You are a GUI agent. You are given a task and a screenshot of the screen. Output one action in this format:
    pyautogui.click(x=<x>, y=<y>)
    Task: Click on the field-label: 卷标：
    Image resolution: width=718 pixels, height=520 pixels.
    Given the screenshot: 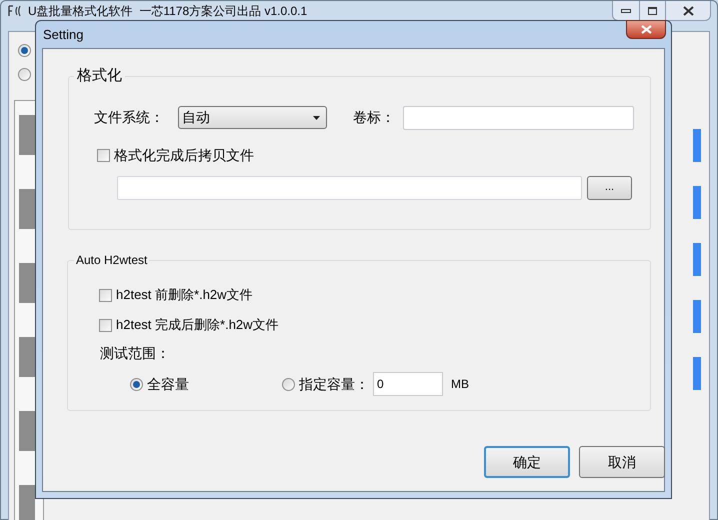 What is the action you would take?
    pyautogui.click(x=374, y=117)
    